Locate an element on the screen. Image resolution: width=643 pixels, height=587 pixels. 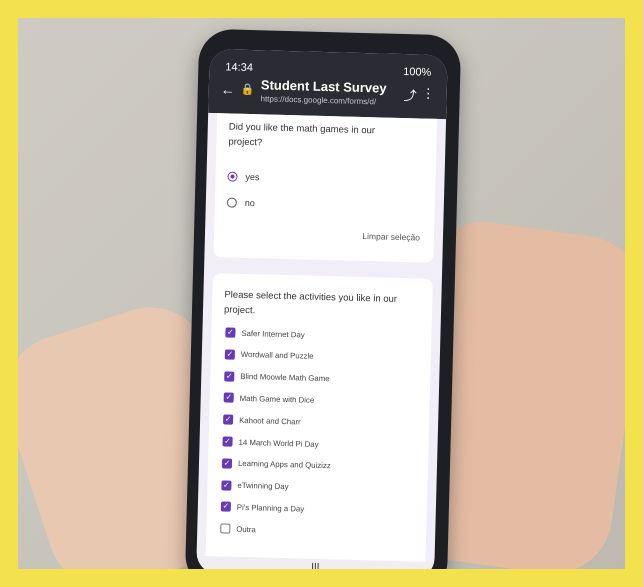
more-vert-icon: ⋮ is located at coordinates (428, 94).